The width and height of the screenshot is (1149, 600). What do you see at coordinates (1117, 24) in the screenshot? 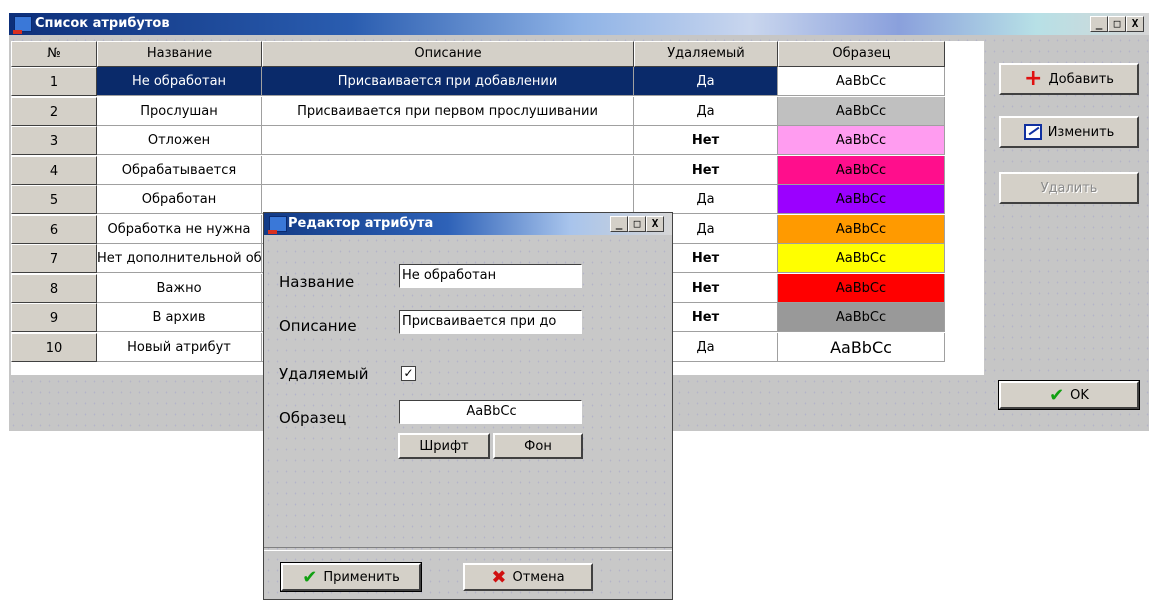
I see `maximize-button: □` at bounding box center [1117, 24].